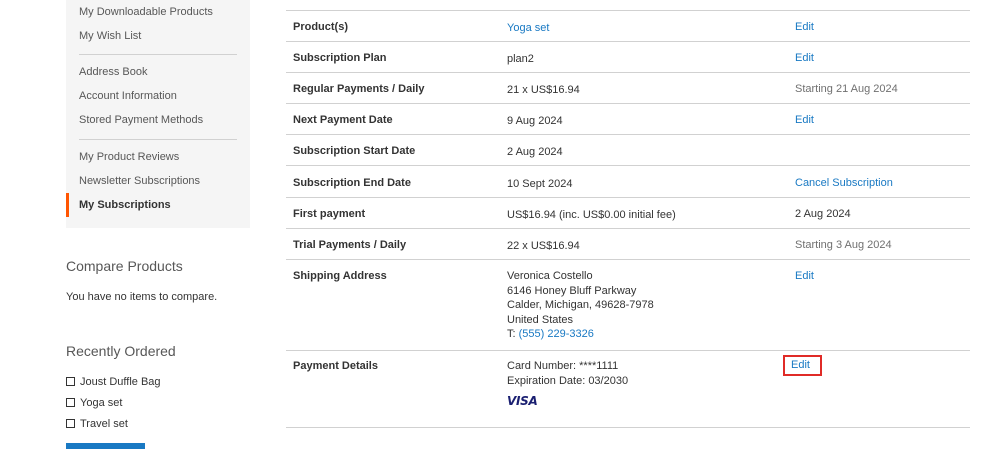  I want to click on row-label: Regular Payments / Daily, so click(359, 89).